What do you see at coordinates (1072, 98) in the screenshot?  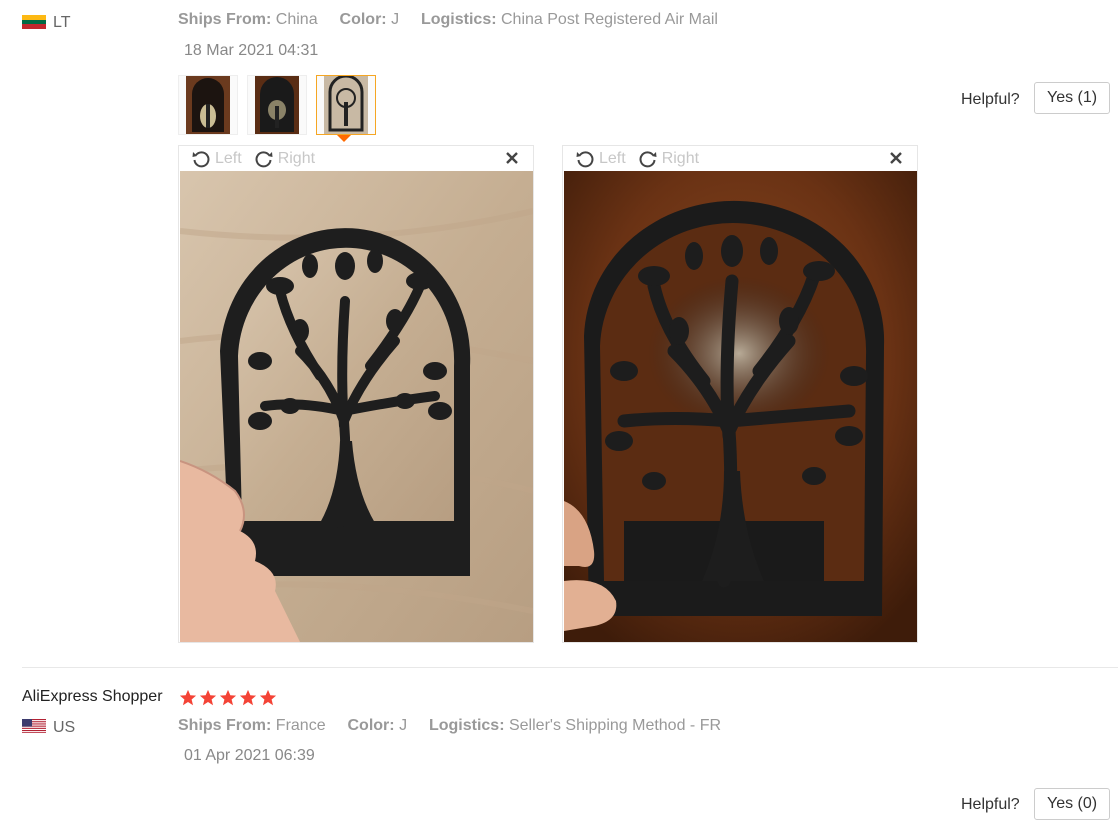 I see `helpful-yes-button: Yes (1)` at bounding box center [1072, 98].